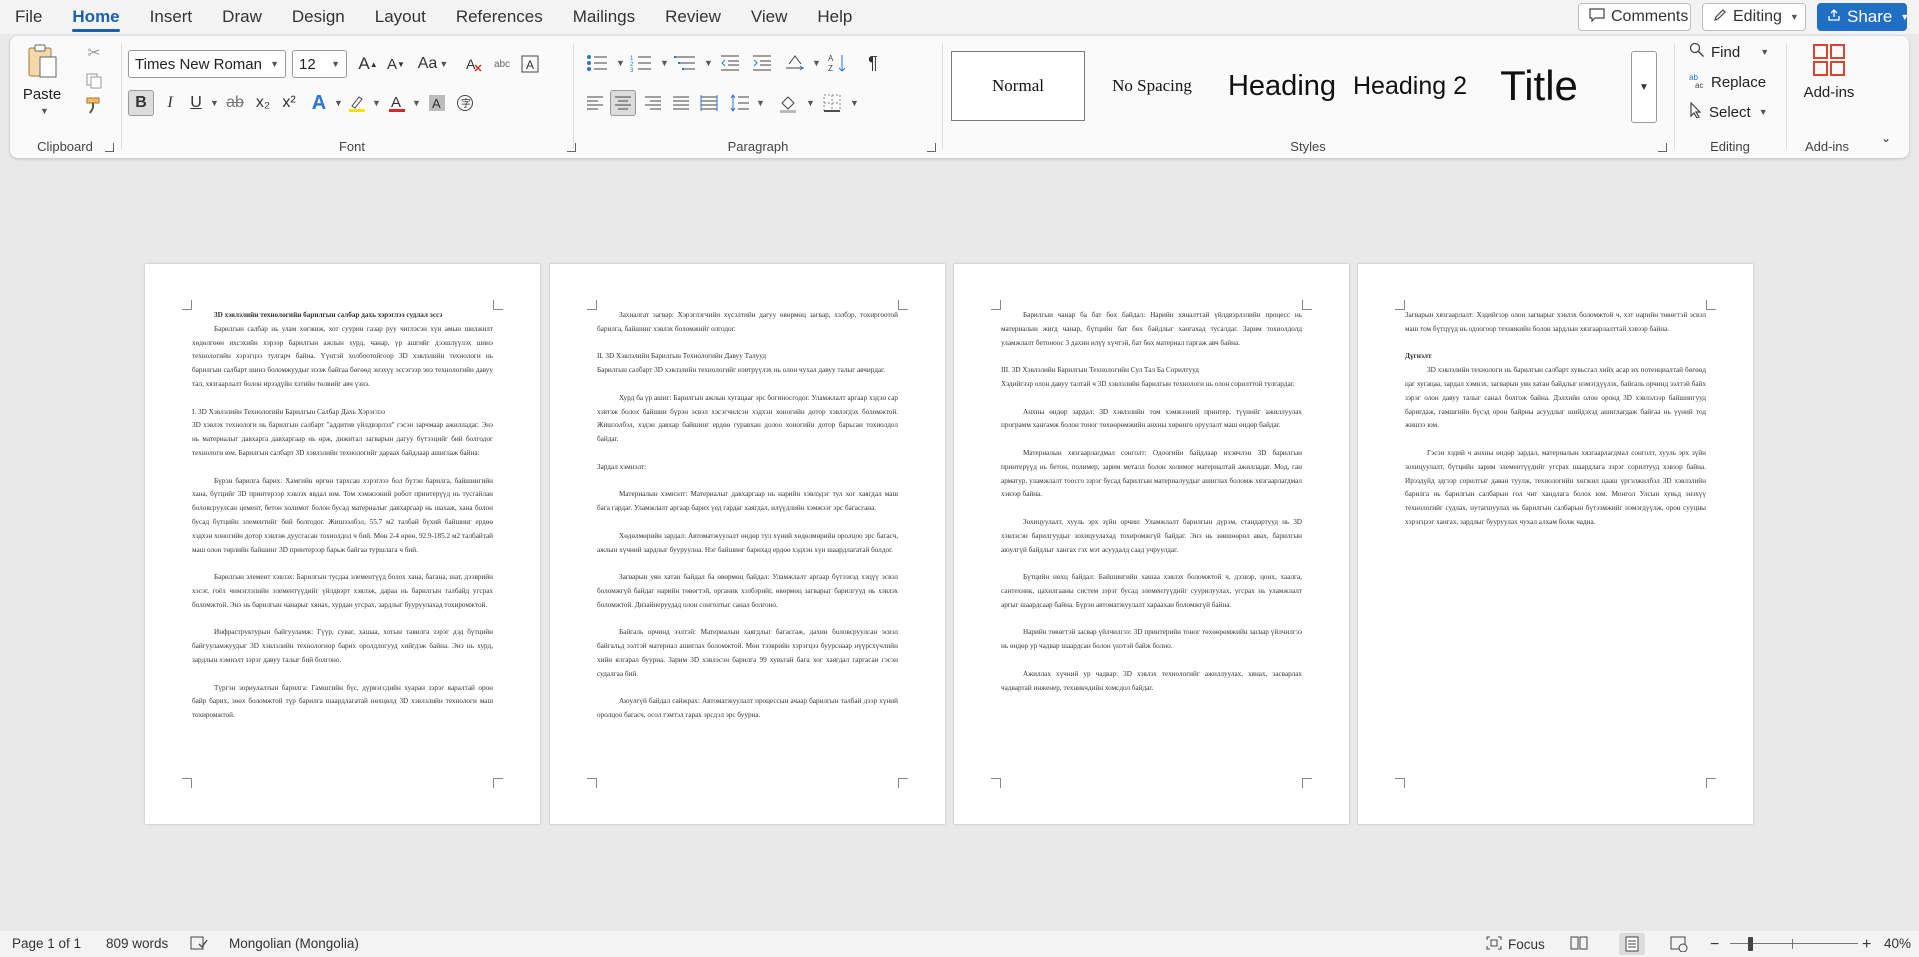 Image resolution: width=1919 pixels, height=957 pixels. Describe the element at coordinates (289, 103) in the screenshot. I see `superscript-button: x²` at that location.